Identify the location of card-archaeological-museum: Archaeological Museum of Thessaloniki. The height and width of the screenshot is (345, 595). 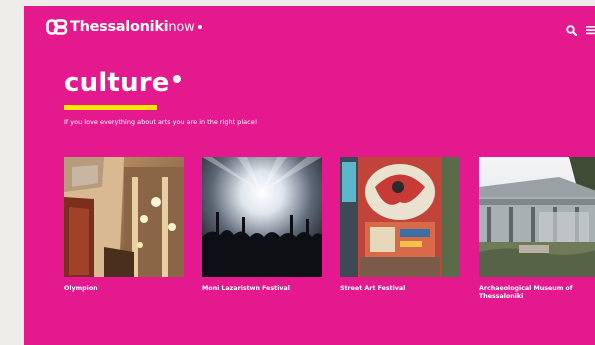
(537, 229).